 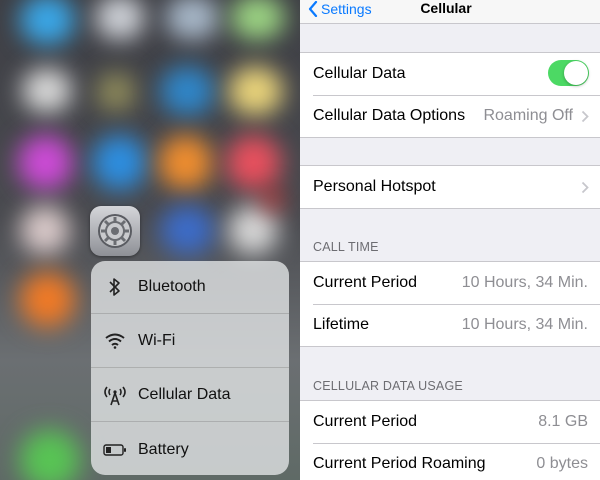 I want to click on navigation-bar: Settings Cellular, so click(x=450, y=12).